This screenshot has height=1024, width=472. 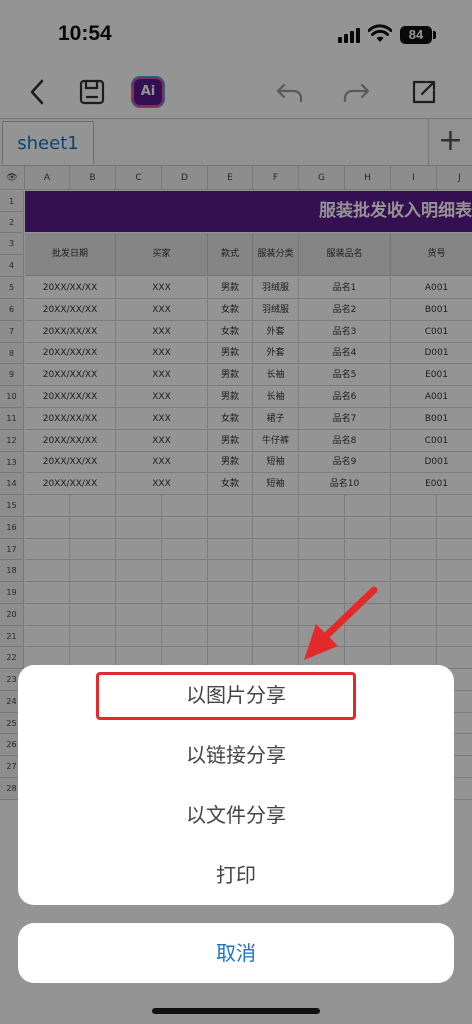 What do you see at coordinates (226, 696) in the screenshot?
I see `highlight-box` at bounding box center [226, 696].